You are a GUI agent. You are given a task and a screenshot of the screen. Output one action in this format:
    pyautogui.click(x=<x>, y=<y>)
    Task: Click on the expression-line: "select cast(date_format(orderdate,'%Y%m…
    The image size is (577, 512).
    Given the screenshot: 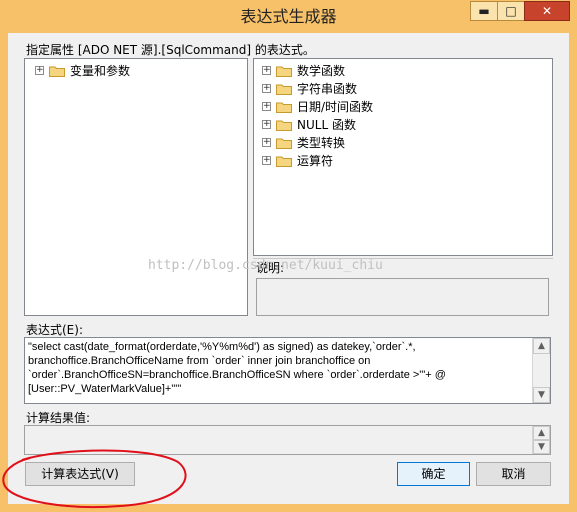 What is the action you would take?
    pyautogui.click(x=222, y=347)
    